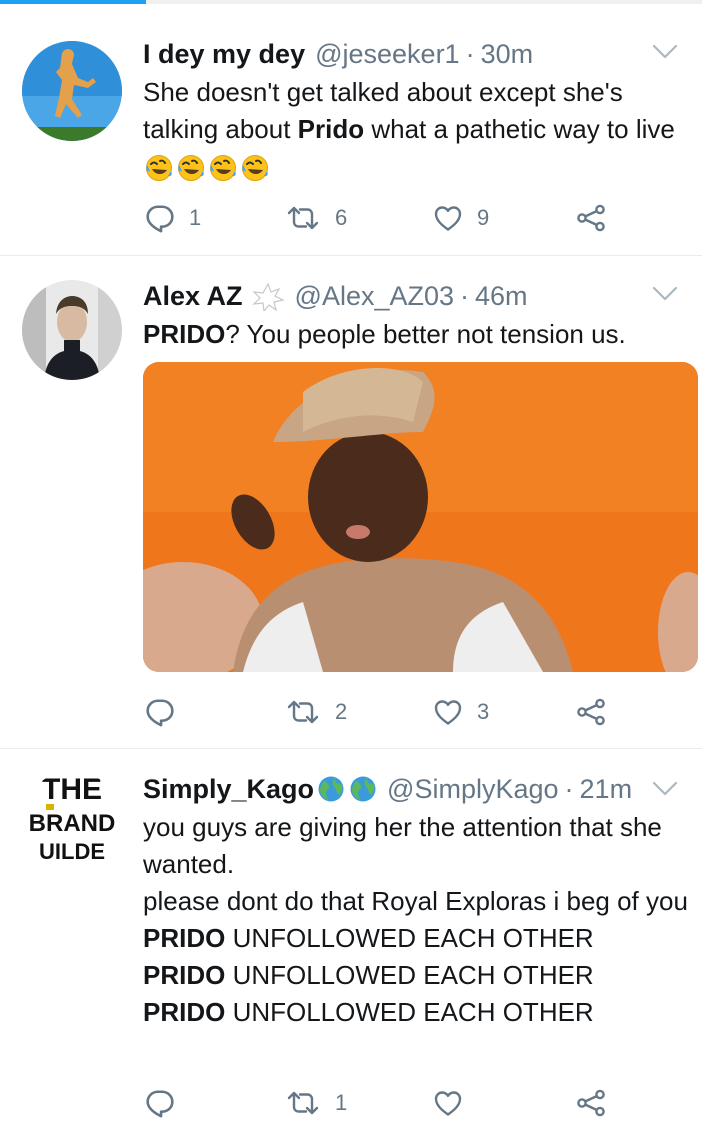  What do you see at coordinates (72, 823) in the screenshot?
I see `svg-text: BRAND` at bounding box center [72, 823].